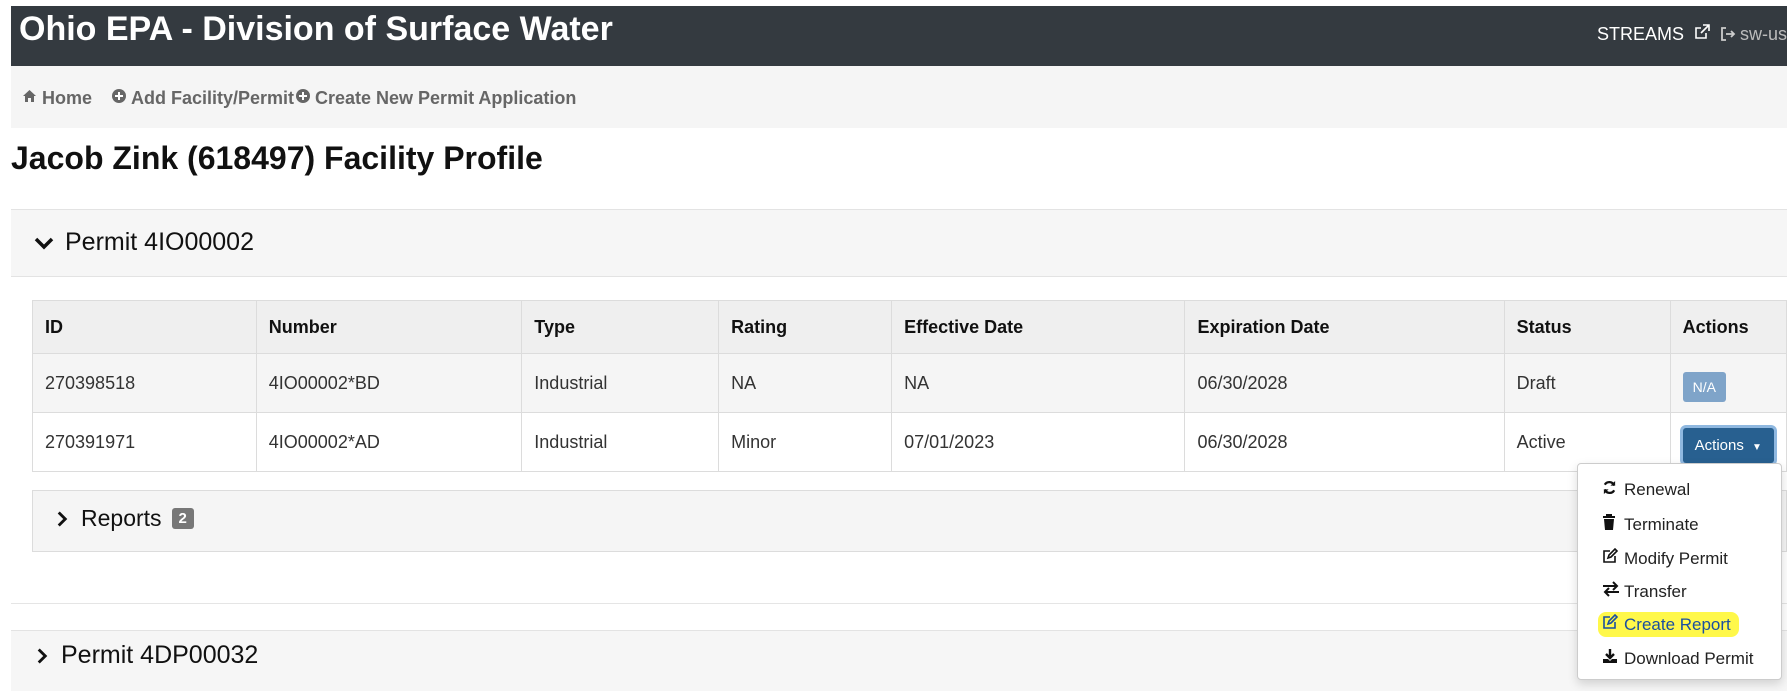 The height and width of the screenshot is (691, 1787). What do you see at coordinates (1657, 489) in the screenshot?
I see `menu-item-label: Renewal` at bounding box center [1657, 489].